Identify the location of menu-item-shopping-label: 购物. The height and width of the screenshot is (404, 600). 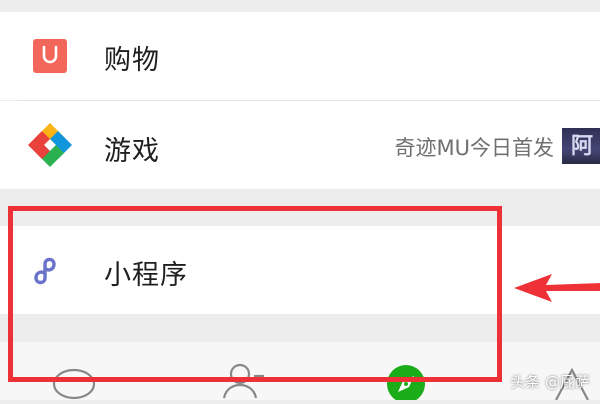
(132, 60).